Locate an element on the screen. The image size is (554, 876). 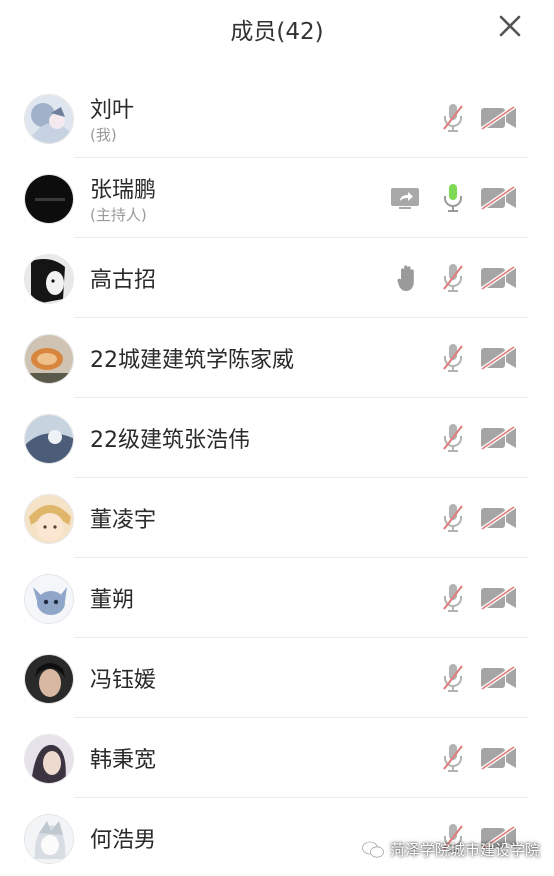
member-row: 董朔 is located at coordinates (277, 598).